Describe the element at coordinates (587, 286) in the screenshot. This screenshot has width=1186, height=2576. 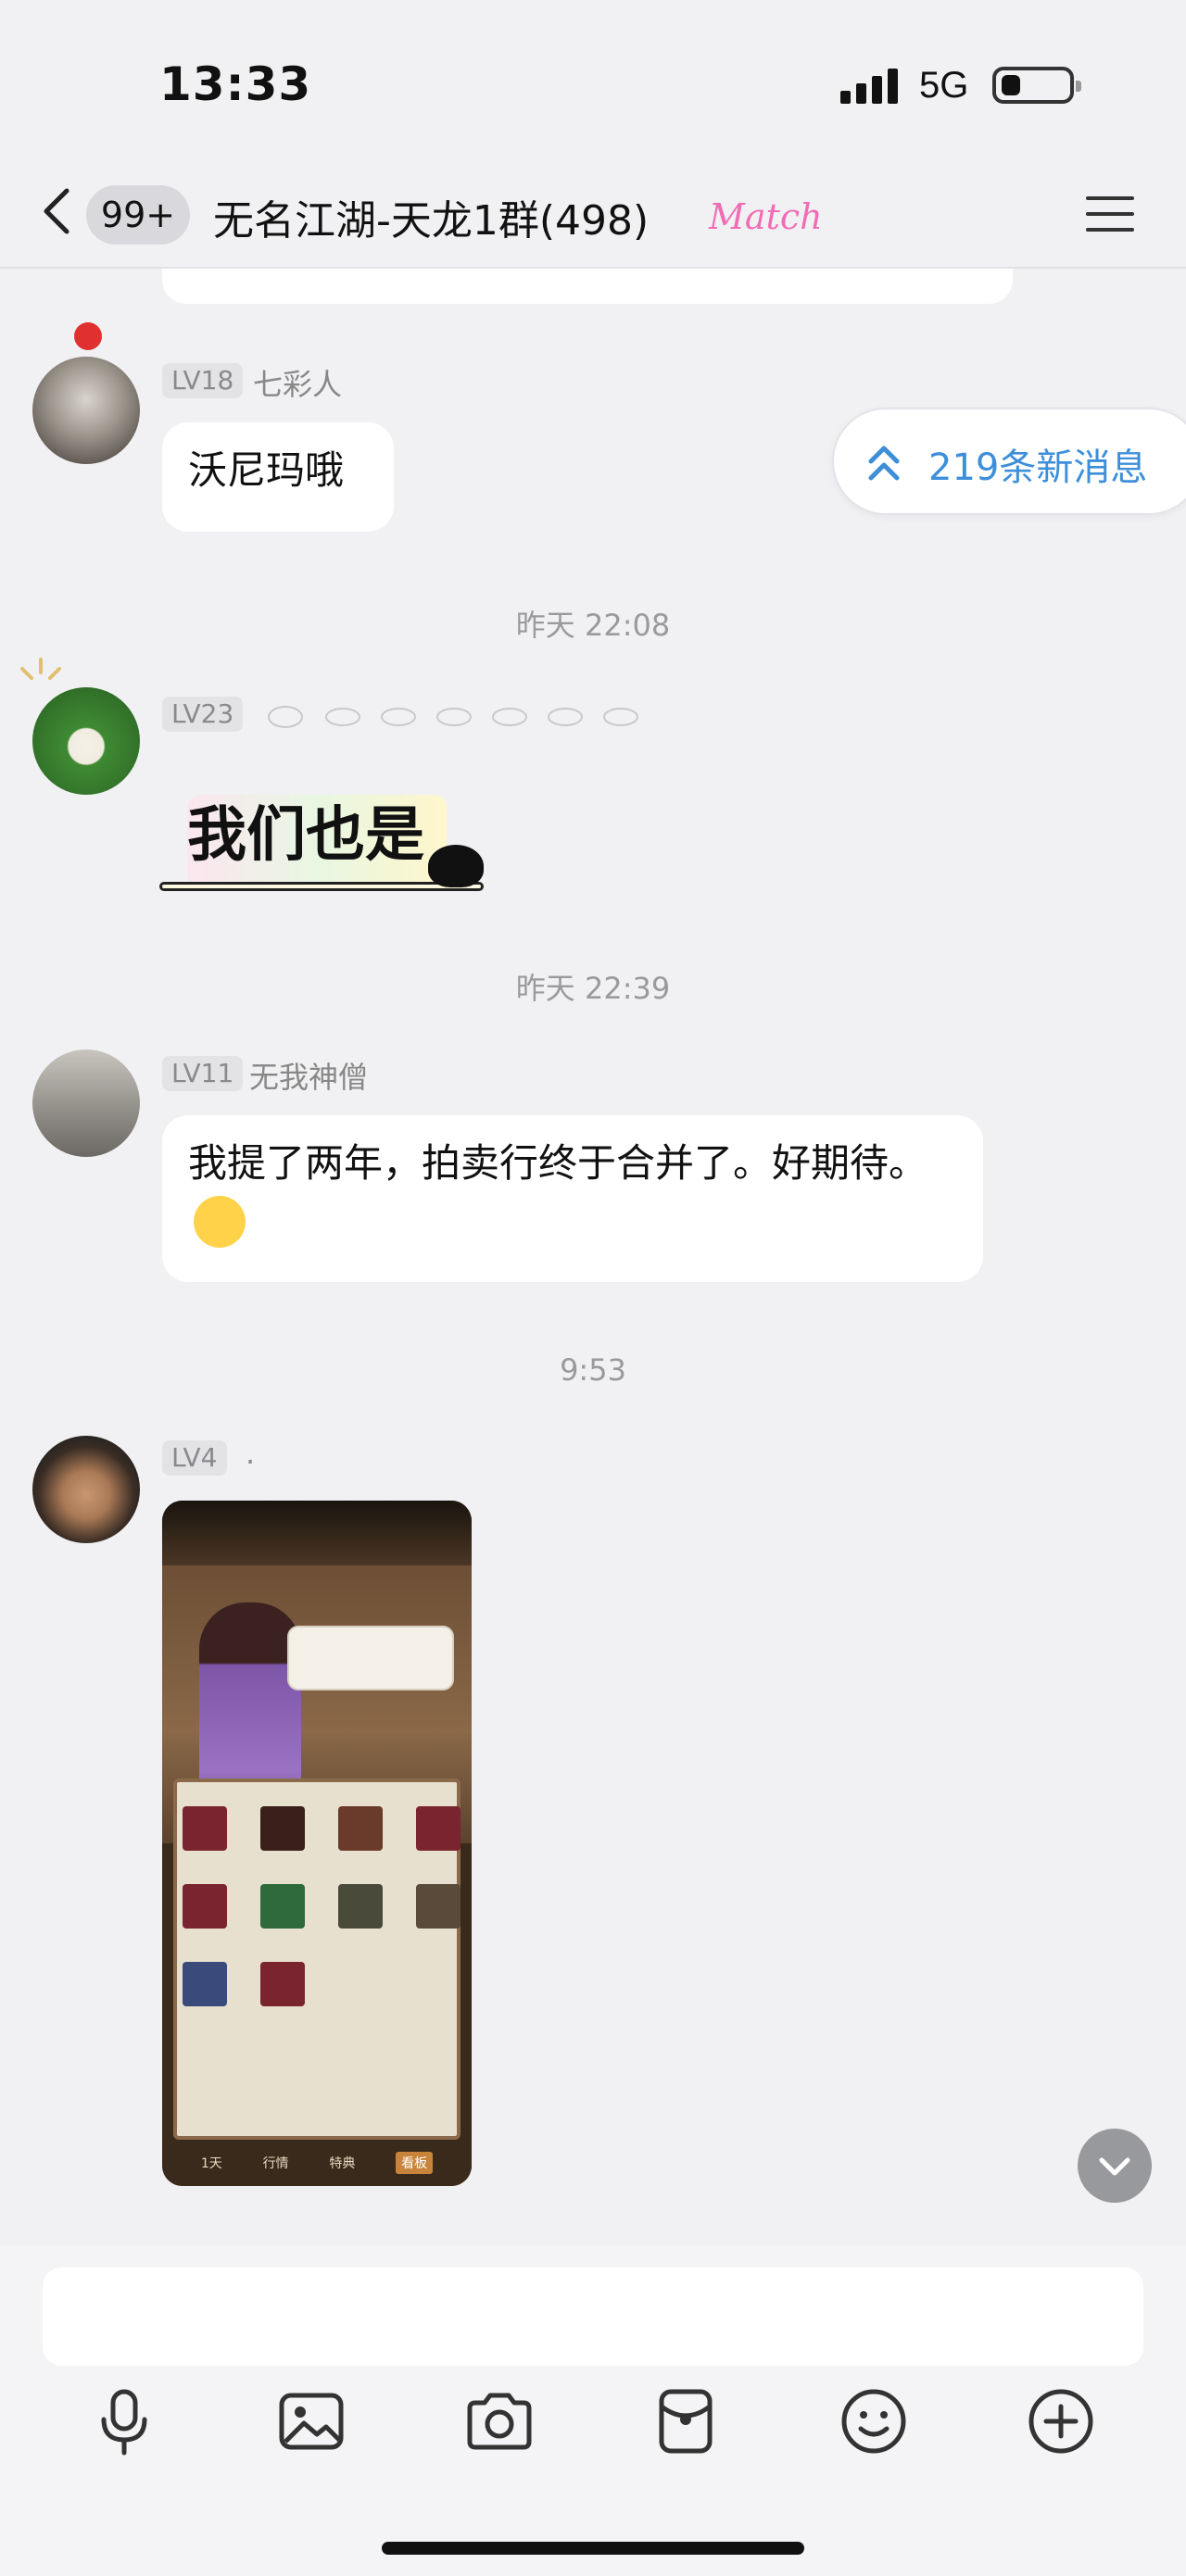
I see `previous-message-bubble` at that location.